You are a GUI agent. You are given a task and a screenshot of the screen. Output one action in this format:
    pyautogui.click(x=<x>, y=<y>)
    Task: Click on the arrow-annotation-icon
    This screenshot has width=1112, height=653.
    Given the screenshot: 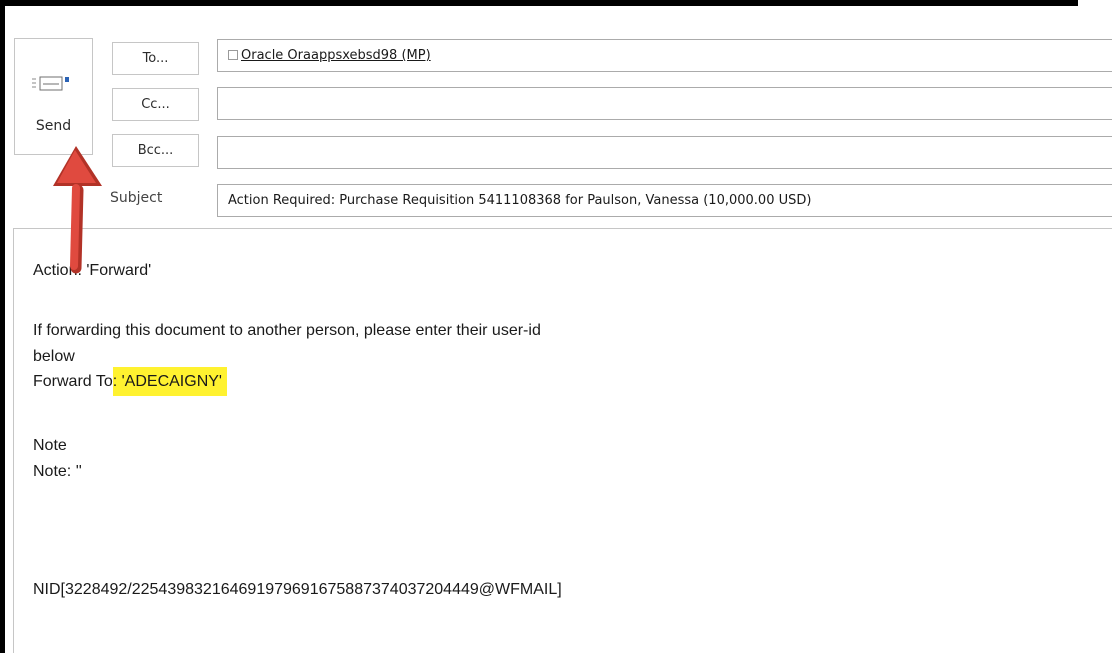 What is the action you would take?
    pyautogui.click(x=77, y=210)
    